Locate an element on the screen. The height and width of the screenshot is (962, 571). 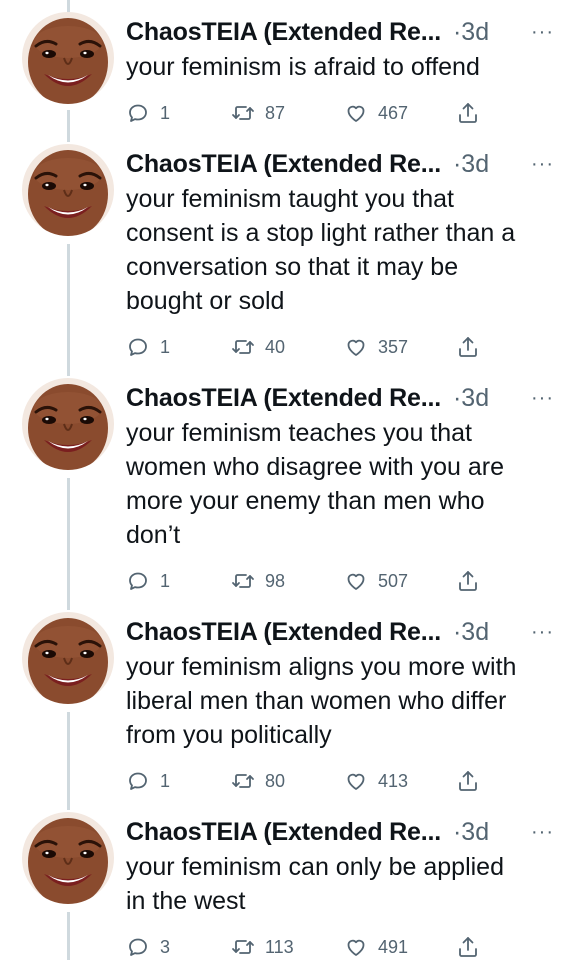
tweet-text: your feminism is afraid to offend is located at coordinates (303, 67).